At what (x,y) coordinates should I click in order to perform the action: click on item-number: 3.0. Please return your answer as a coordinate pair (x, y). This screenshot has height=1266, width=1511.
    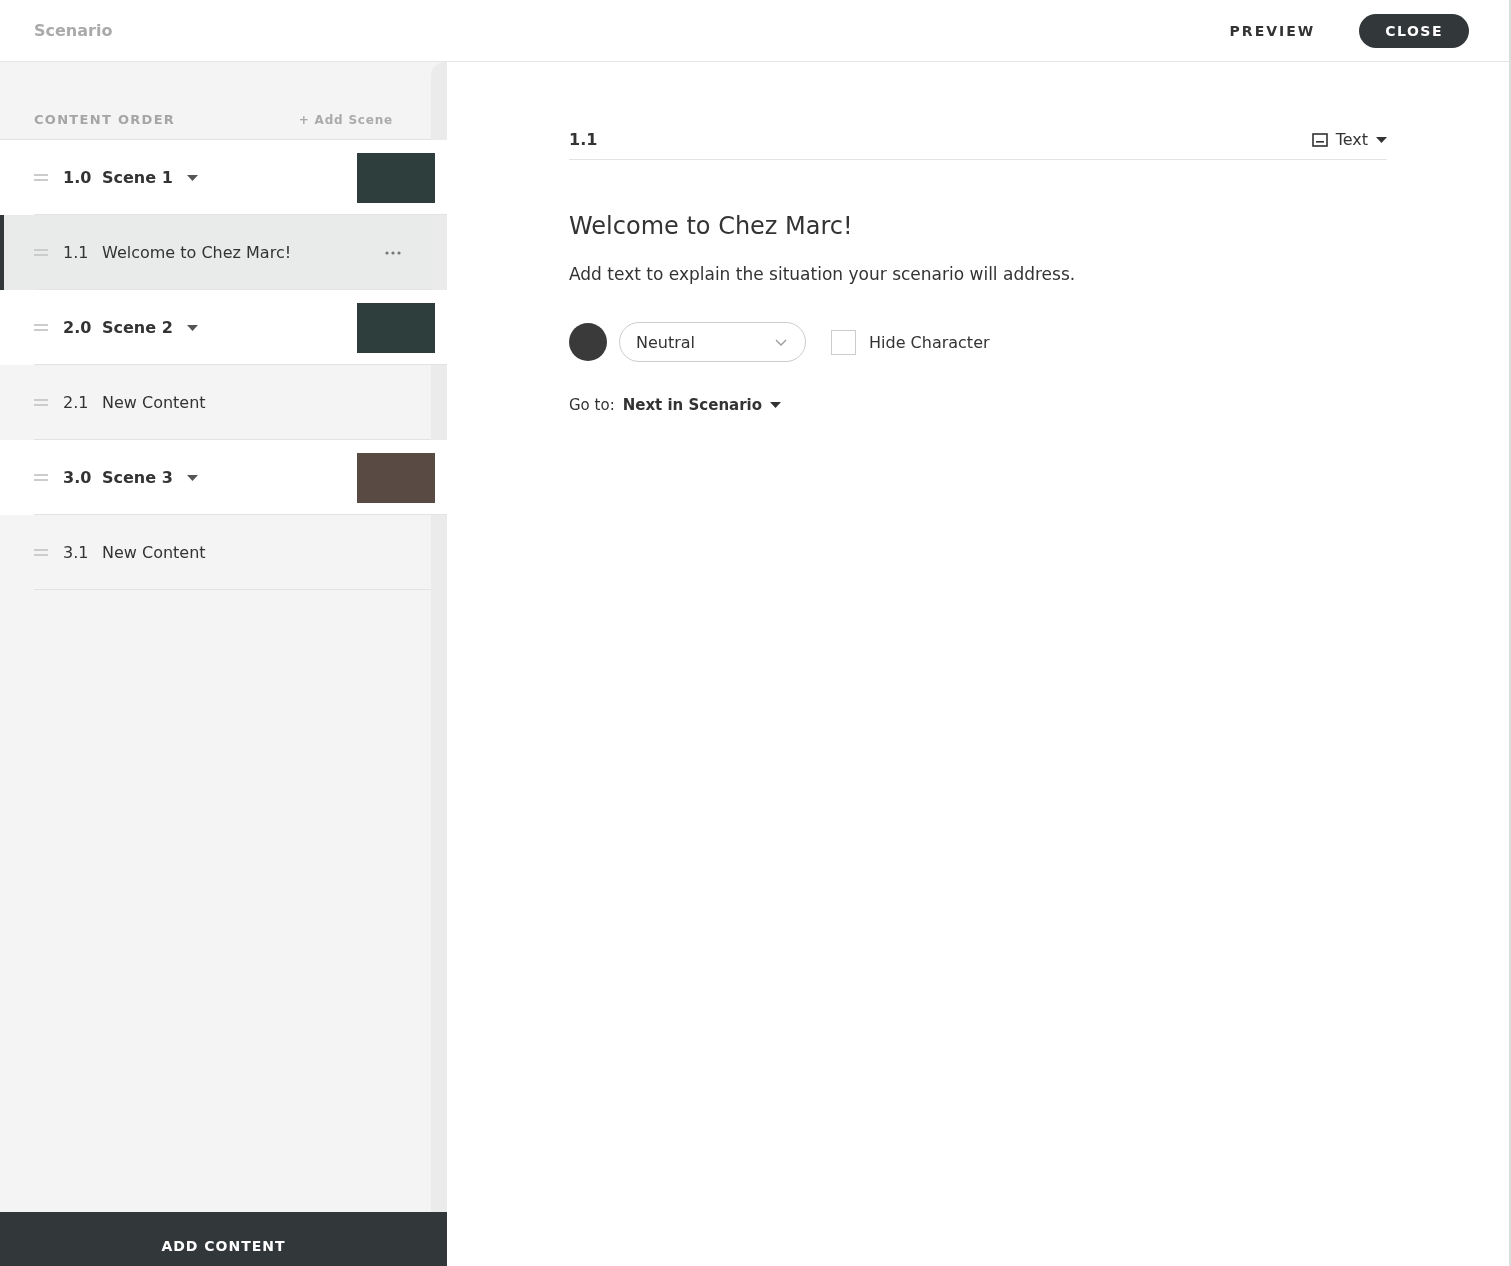
    Looking at the image, I should click on (78, 477).